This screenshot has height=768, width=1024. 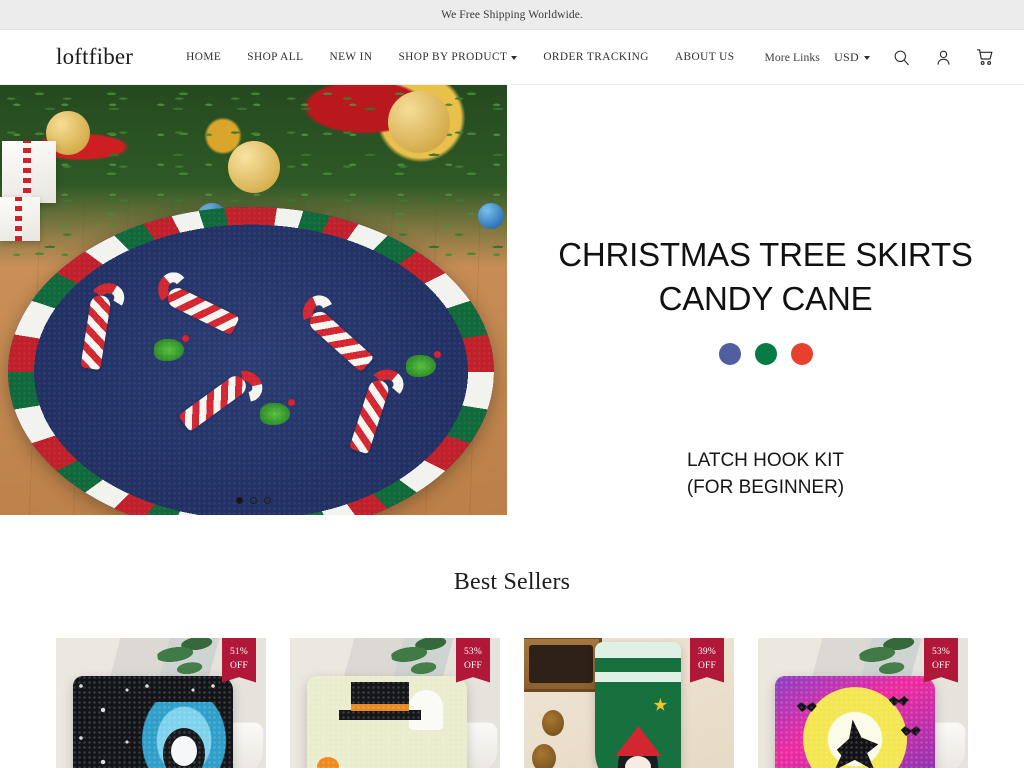 I want to click on product-card: 39% OFF, so click(x=629, y=703).